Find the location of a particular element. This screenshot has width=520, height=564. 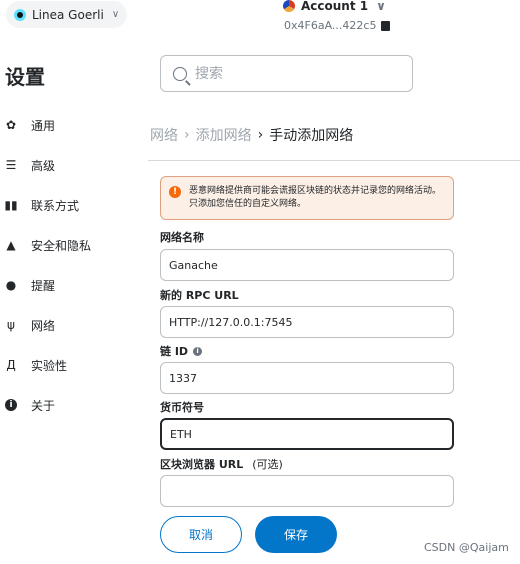

sidebar-item-general: ✿ 通用 is located at coordinates (30, 125).